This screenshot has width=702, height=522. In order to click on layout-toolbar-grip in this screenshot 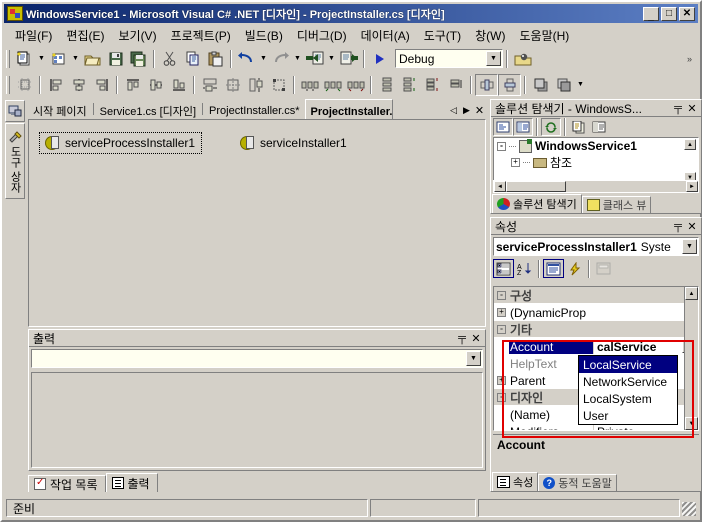, I will do `click(8, 84)`.